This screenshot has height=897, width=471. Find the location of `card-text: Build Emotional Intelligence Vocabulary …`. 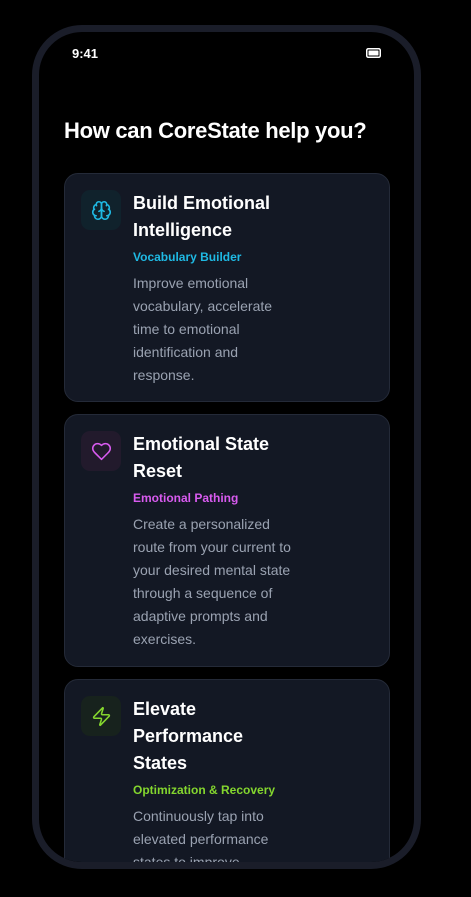

card-text: Build Emotional Intelligence Vocabulary … is located at coordinates (215, 288).